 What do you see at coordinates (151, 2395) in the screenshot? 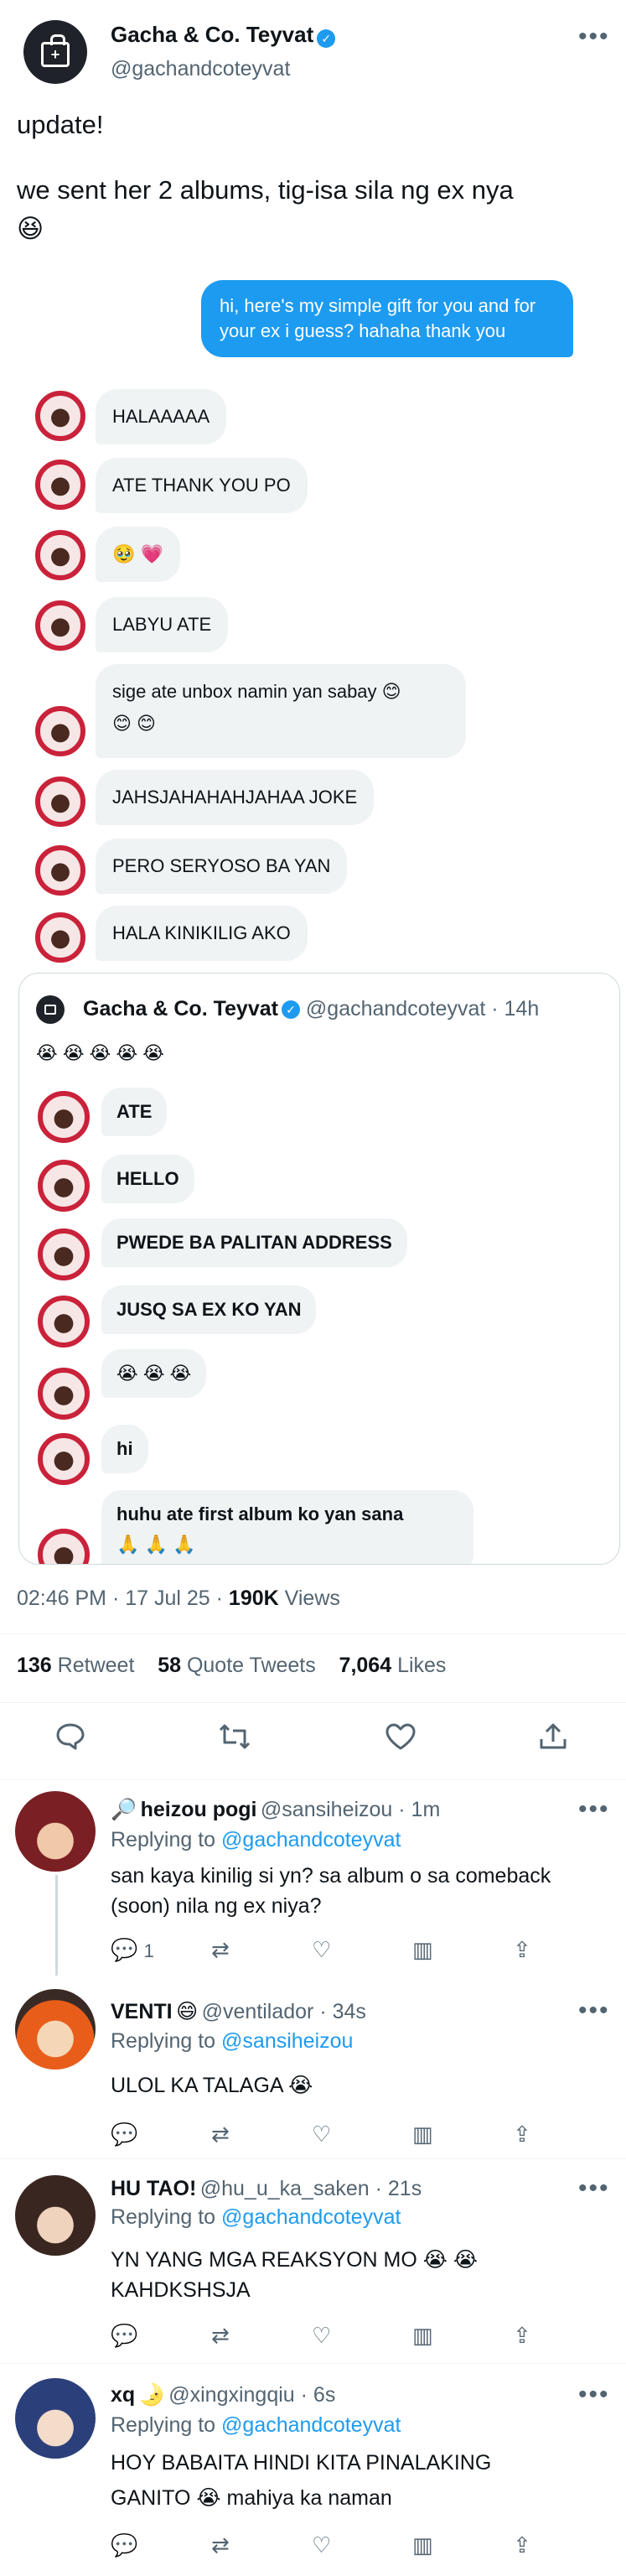
I see `reply-name-suffix-icon: 🌛` at bounding box center [151, 2395].